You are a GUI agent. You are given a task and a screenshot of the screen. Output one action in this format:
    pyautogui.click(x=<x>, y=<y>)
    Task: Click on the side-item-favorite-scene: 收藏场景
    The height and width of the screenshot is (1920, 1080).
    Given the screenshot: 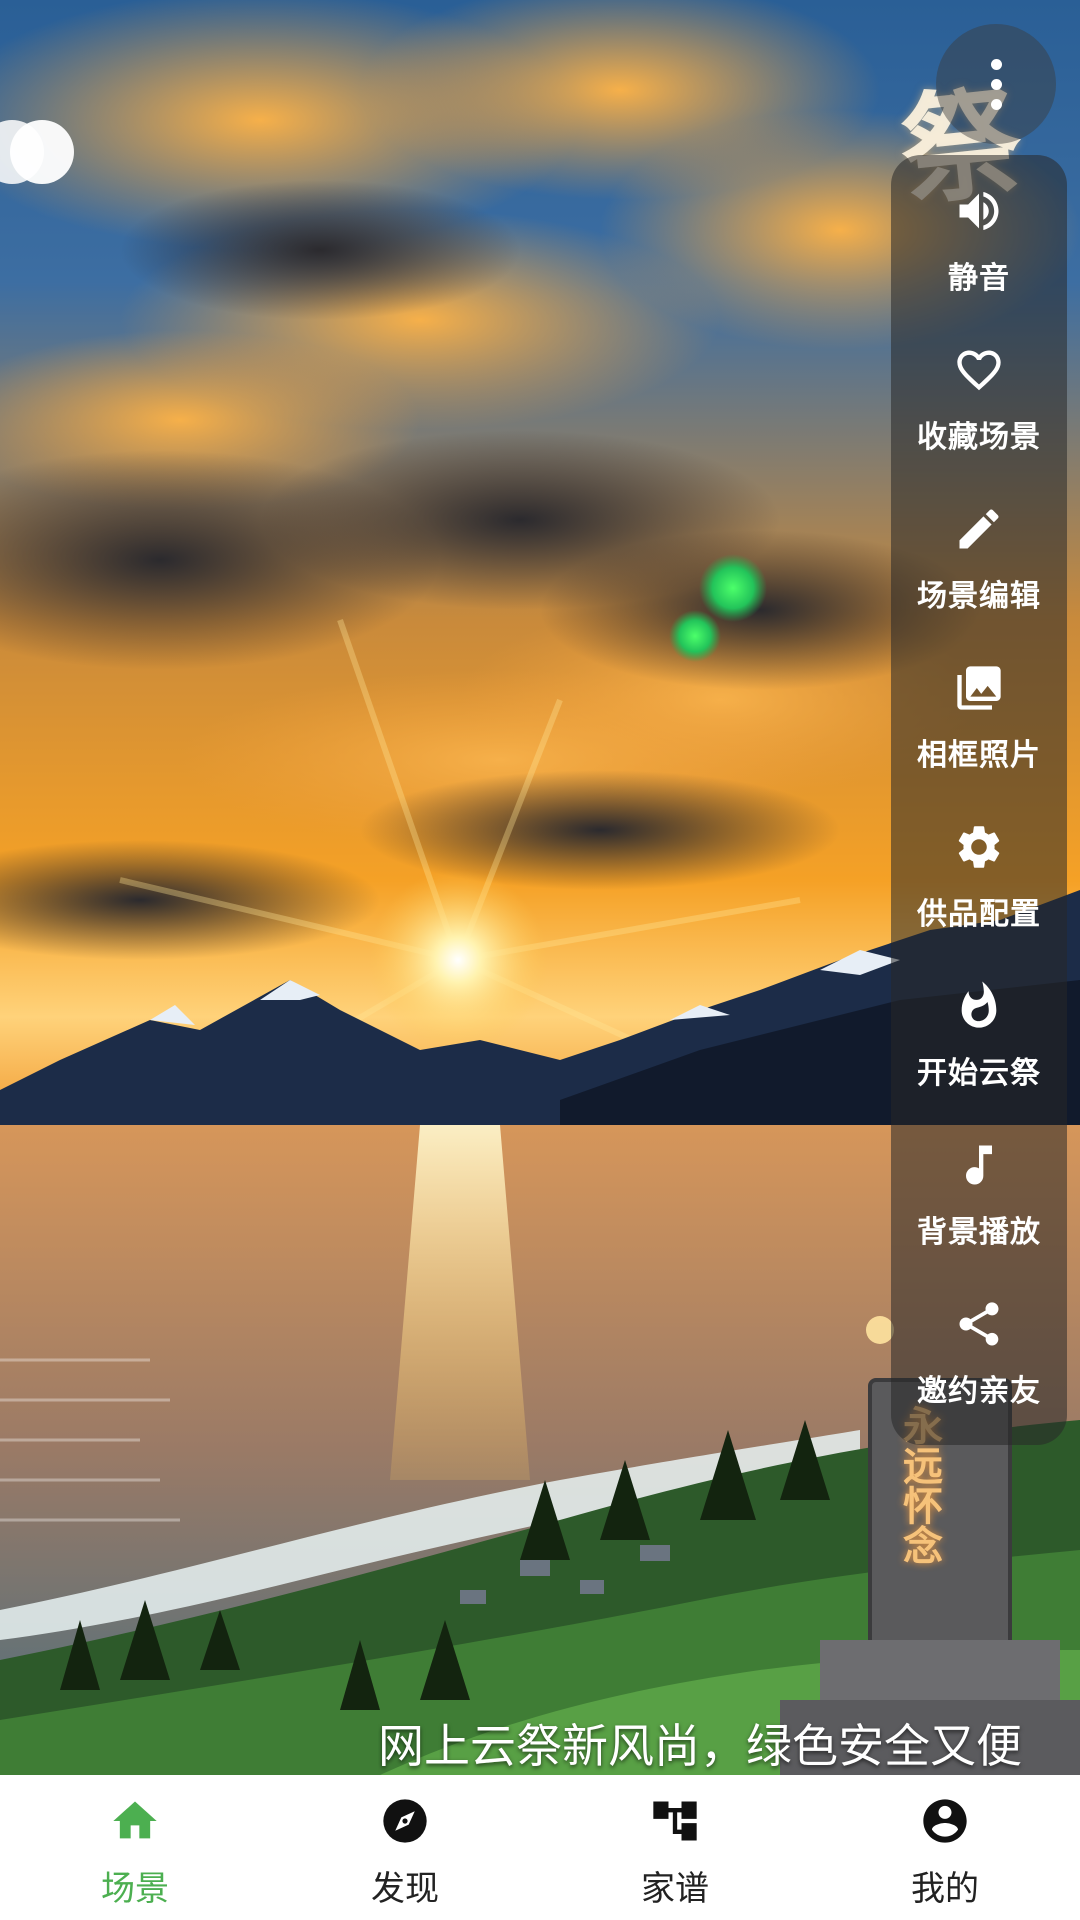 What is the action you would take?
    pyautogui.click(x=979, y=389)
    